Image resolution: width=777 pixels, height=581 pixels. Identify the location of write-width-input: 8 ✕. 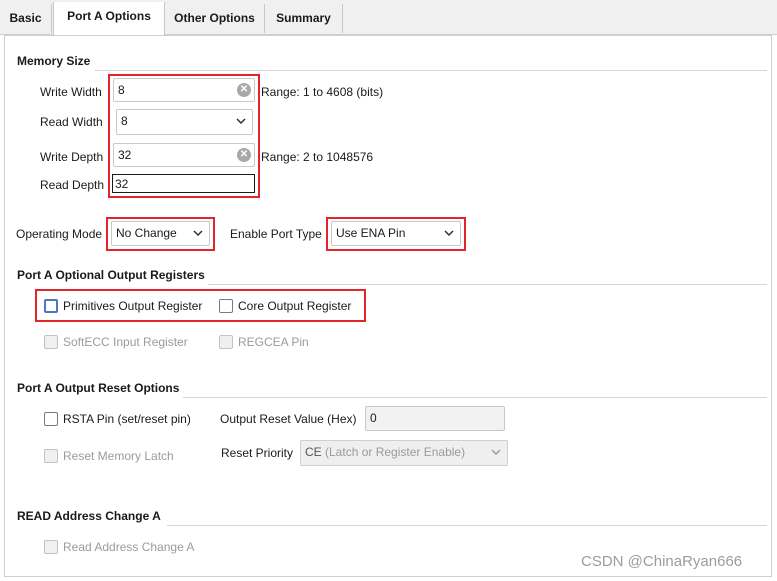
(184, 90).